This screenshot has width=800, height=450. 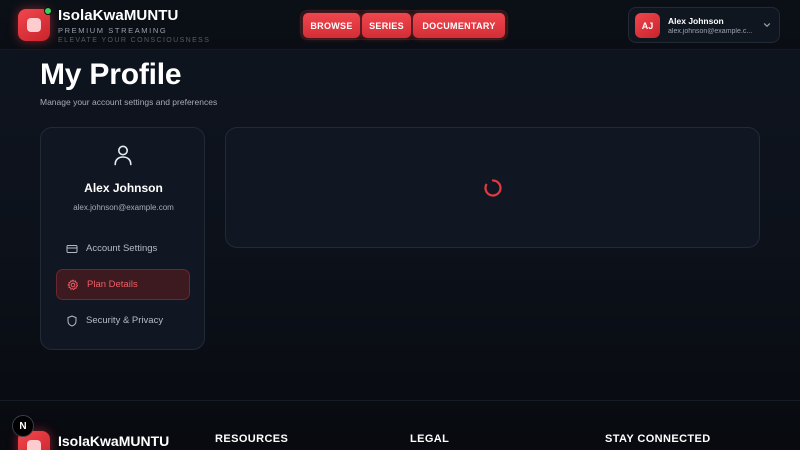 What do you see at coordinates (459, 25) in the screenshot?
I see `nav-documentary-button: DOCUMENTARY` at bounding box center [459, 25].